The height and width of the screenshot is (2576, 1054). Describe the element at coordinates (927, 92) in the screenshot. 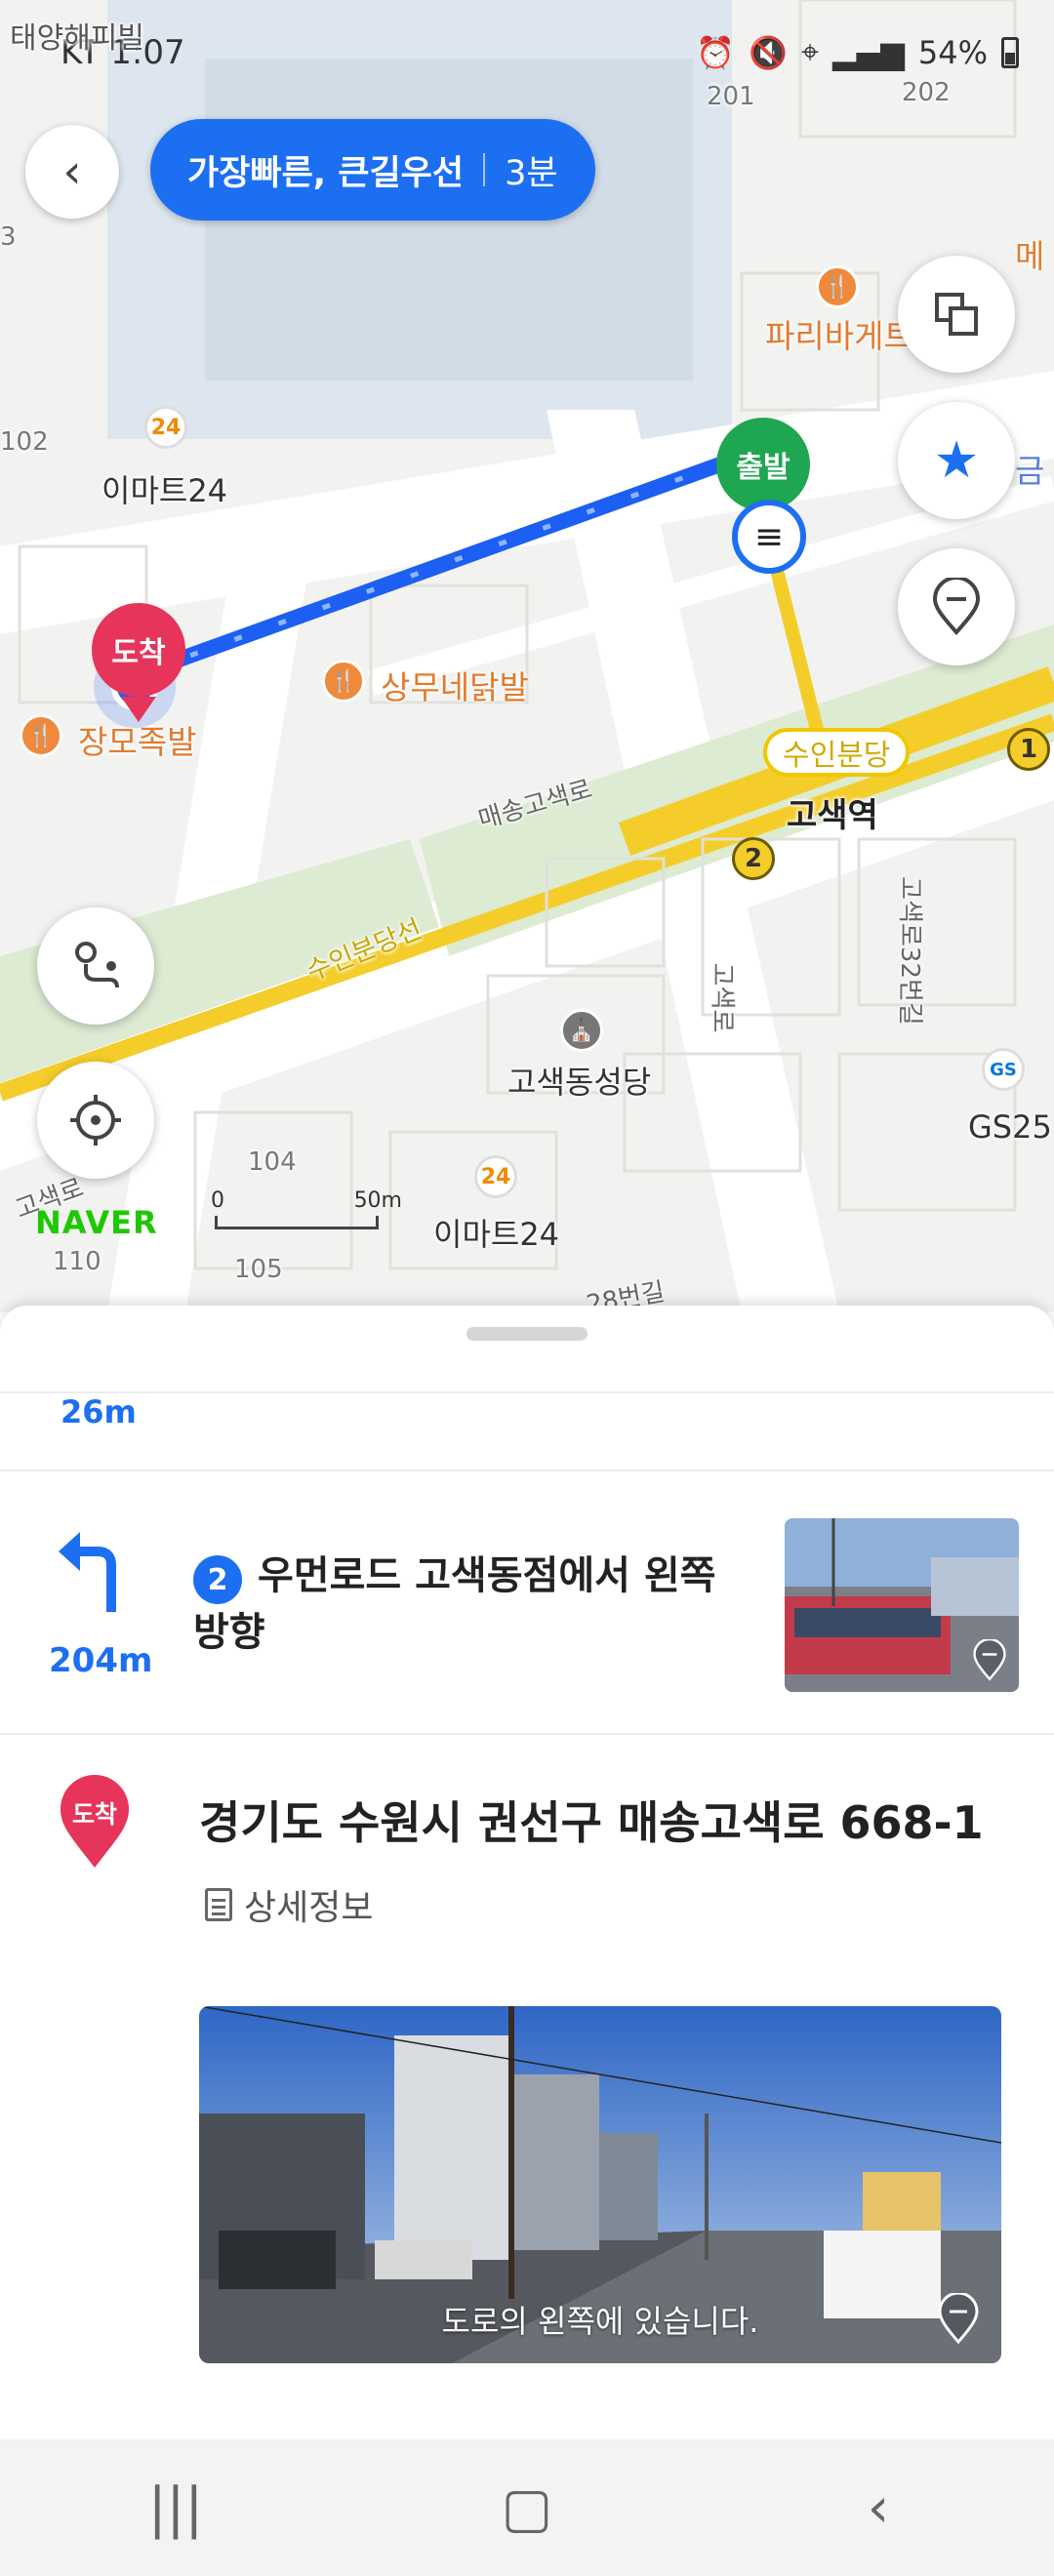

I see `map-label-202: 202` at that location.